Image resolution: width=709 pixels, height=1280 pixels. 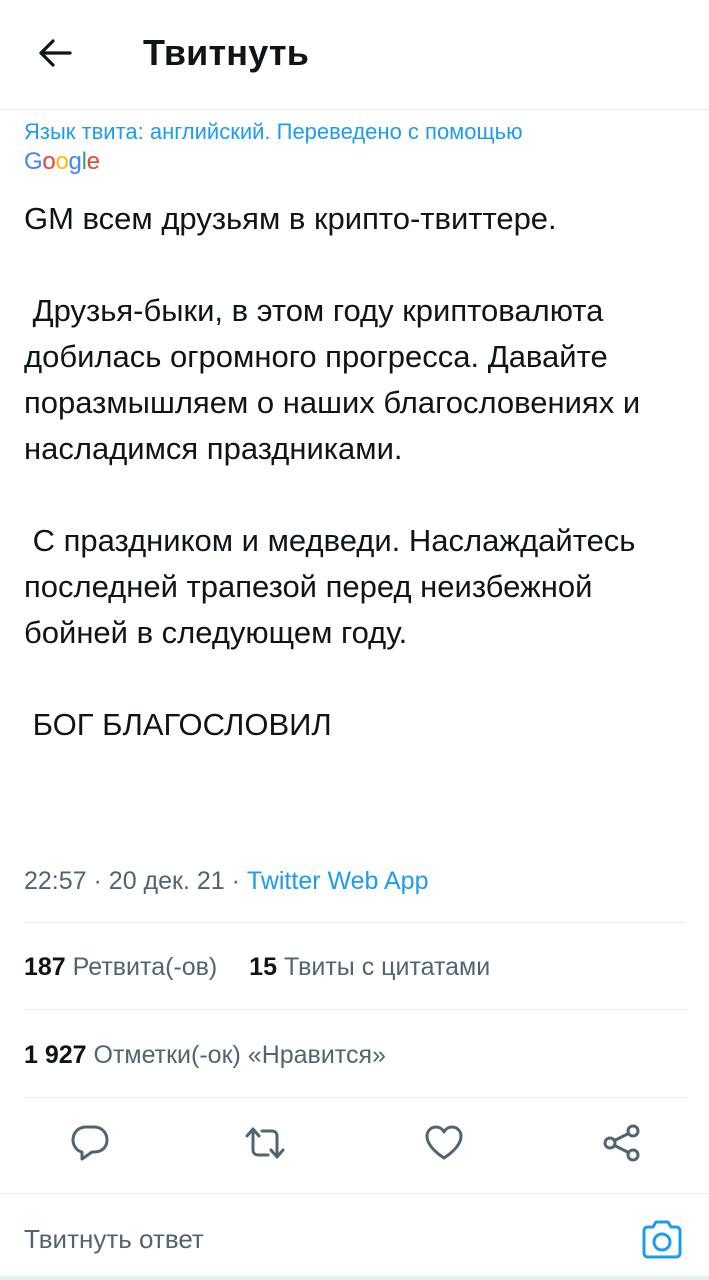 I want to click on tweet-date: 20 дек. 21, so click(x=166, y=881).